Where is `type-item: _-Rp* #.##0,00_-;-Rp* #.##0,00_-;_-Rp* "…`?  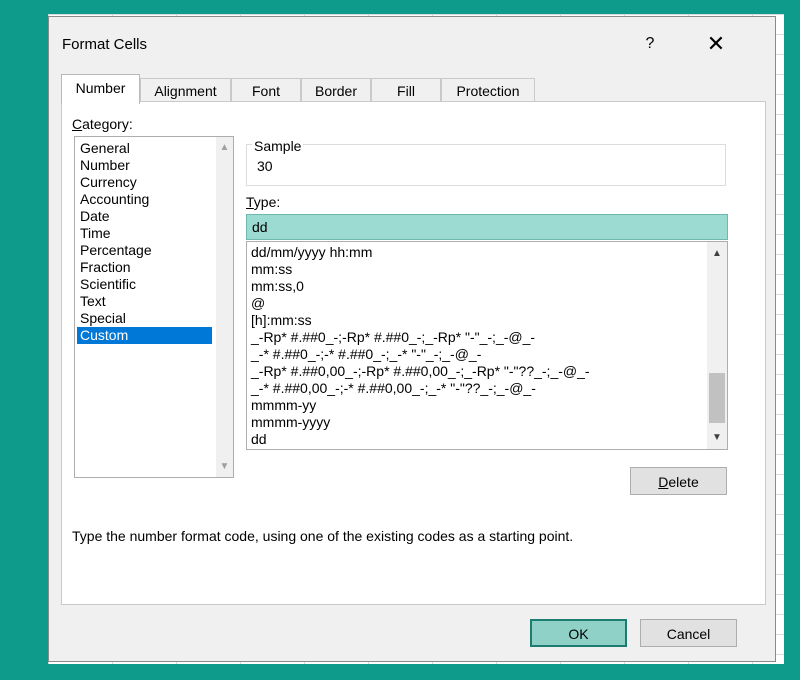 type-item: _-Rp* #.##0,00_-;-Rp* #.##0,00_-;_-Rp* "… is located at coordinates (420, 371).